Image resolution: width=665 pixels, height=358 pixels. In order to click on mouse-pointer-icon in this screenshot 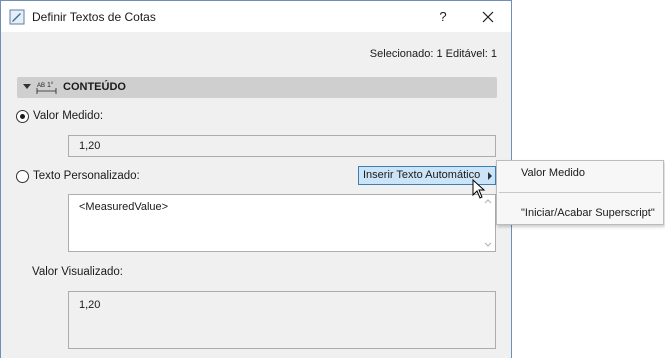, I will do `click(479, 189)`.